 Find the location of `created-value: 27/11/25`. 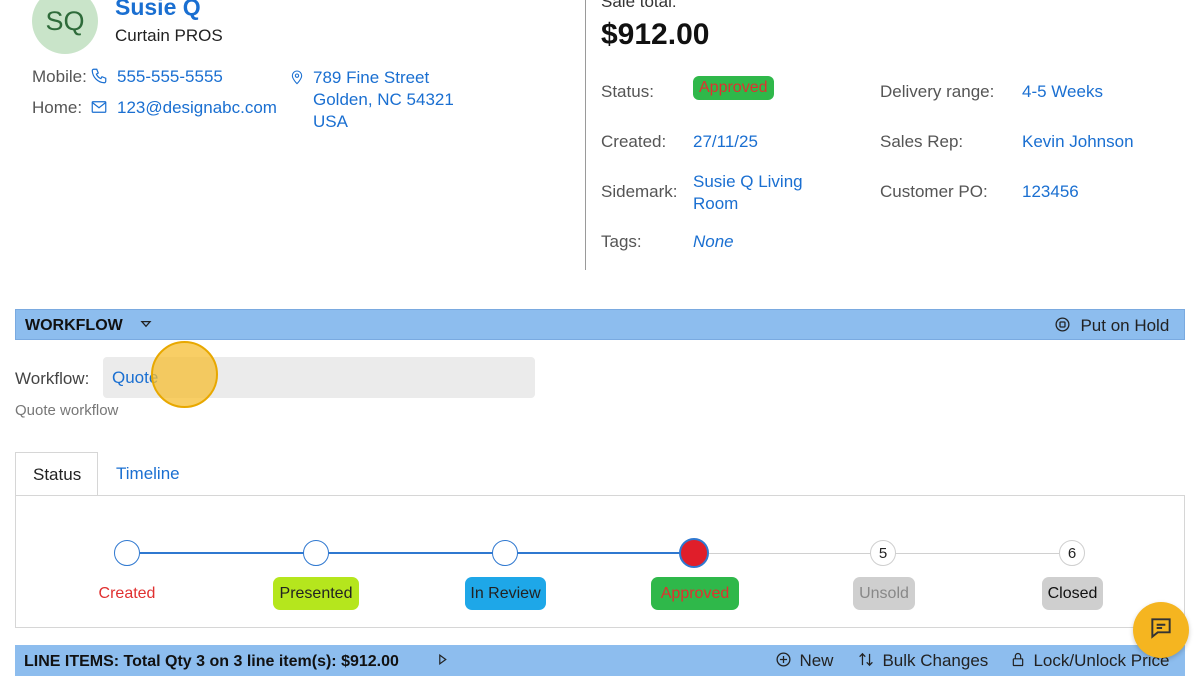

created-value: 27/11/25 is located at coordinates (725, 142).